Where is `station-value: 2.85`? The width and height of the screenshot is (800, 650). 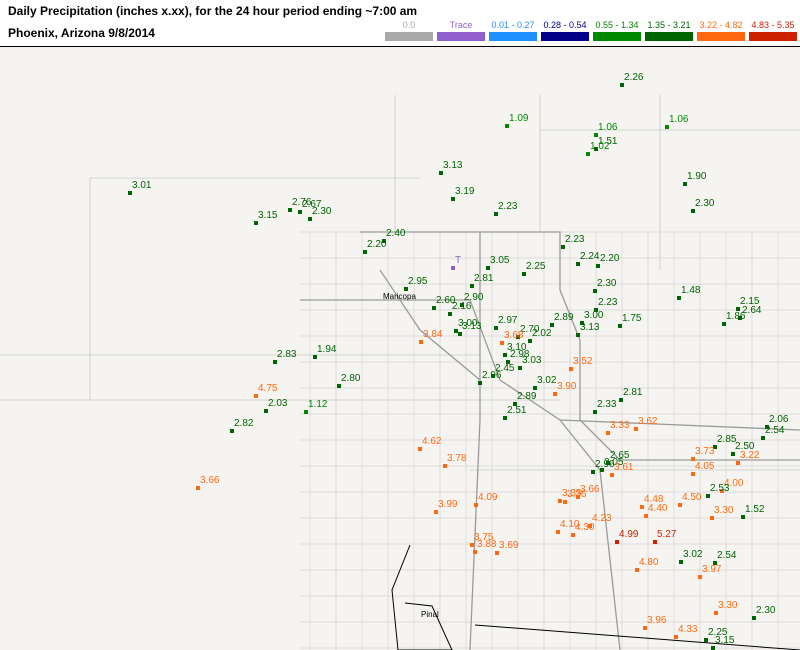 station-value: 2.85 is located at coordinates (727, 439).